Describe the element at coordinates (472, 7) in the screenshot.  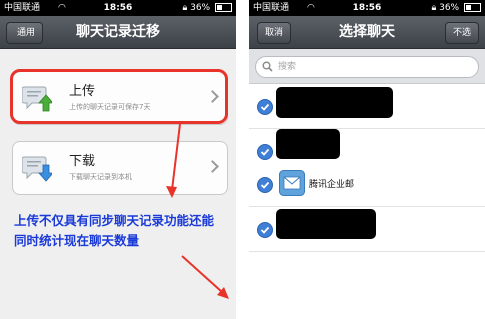
I see `battery-icon` at that location.